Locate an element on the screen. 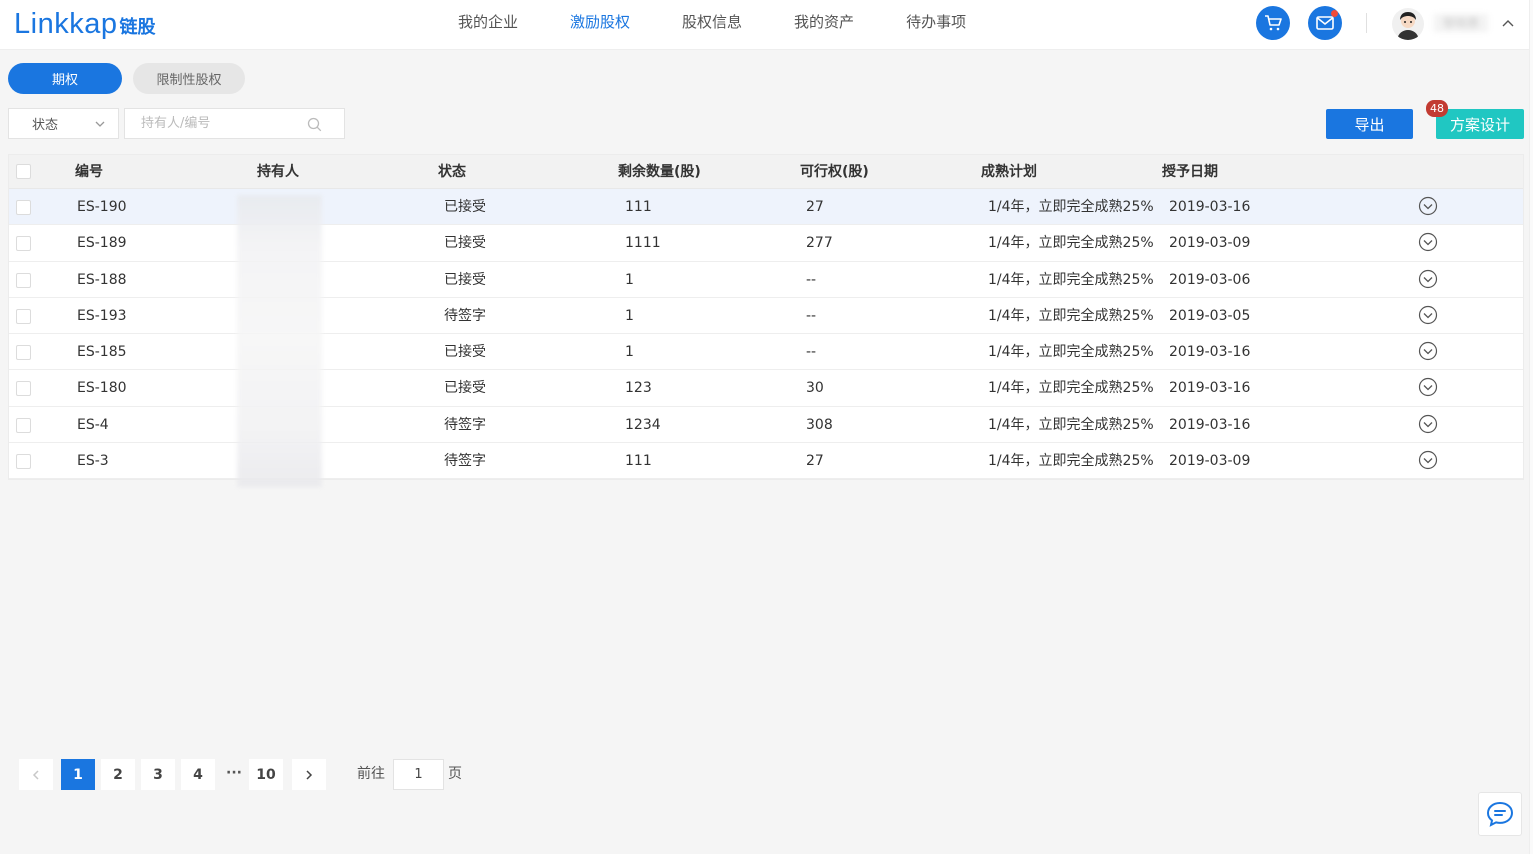  next-icon is located at coordinates (309, 774).